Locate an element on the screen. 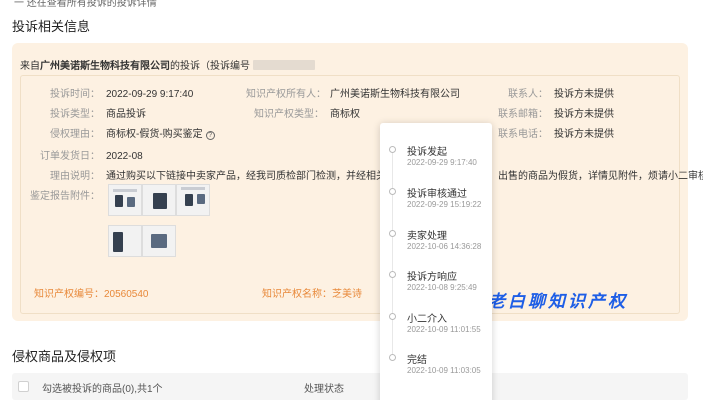  timeline-step-time: 2022-10-09 11:01:55 is located at coordinates (444, 329).